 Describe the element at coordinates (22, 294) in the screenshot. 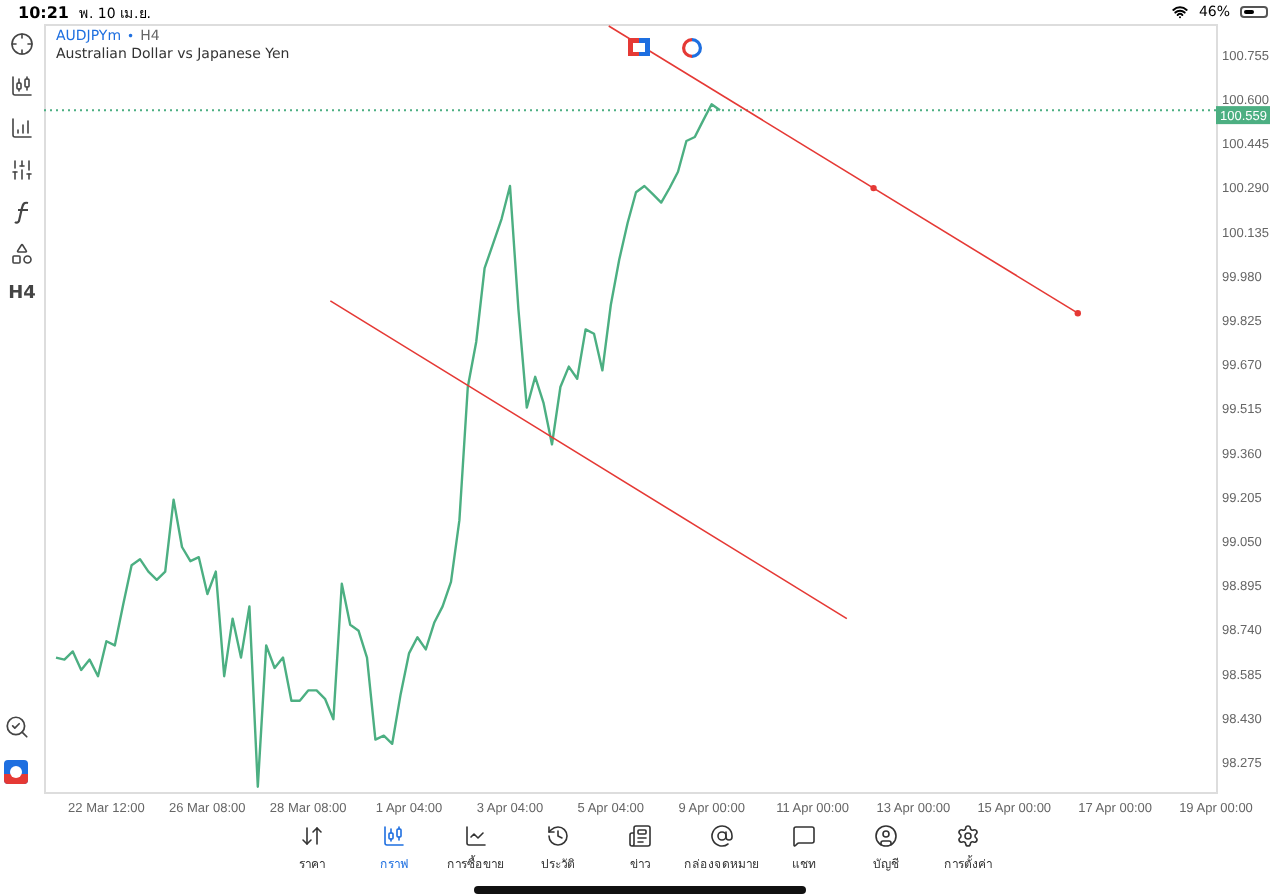

I see `timeframe-button: H4` at that location.